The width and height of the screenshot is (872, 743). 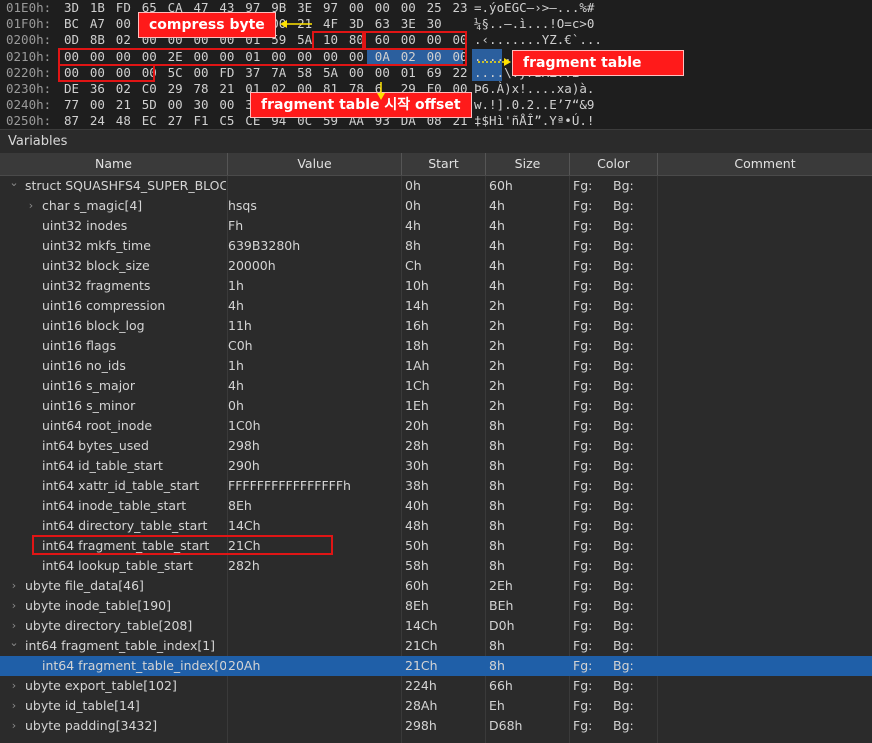 I want to click on variable-row: › ubyte export_table[102] 224h 66h Fg: Bg:, so click(x=436, y=686).